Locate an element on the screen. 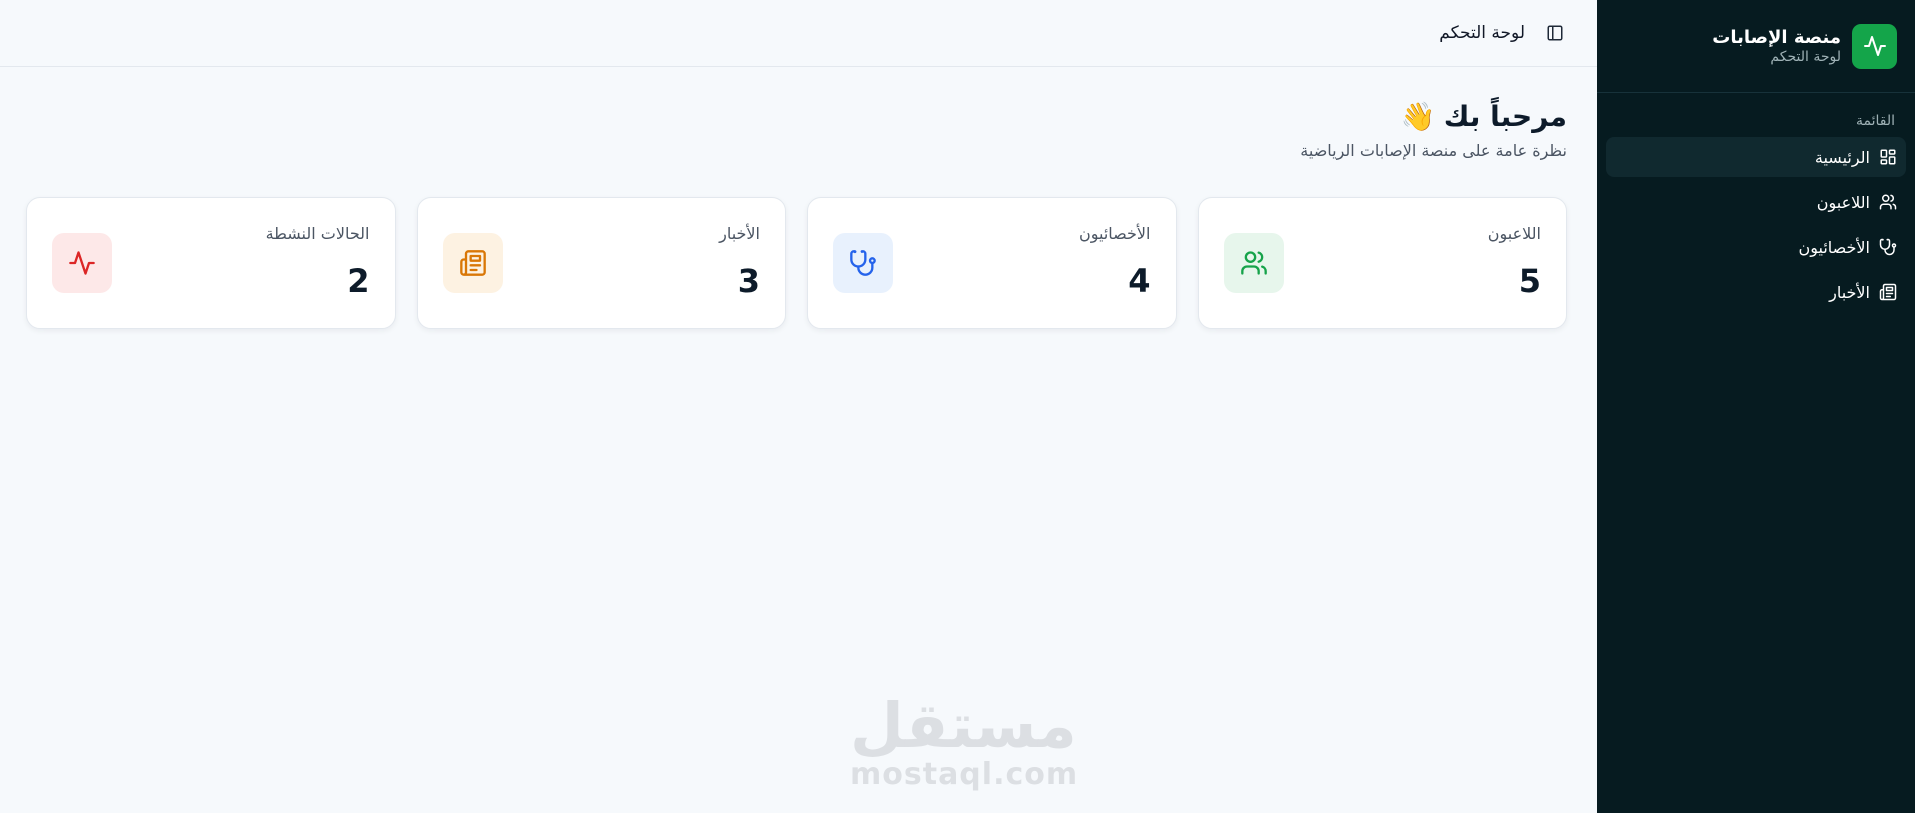 This screenshot has width=1915, height=813. brand-subtitle: لوحة التحكم is located at coordinates (1805, 57).